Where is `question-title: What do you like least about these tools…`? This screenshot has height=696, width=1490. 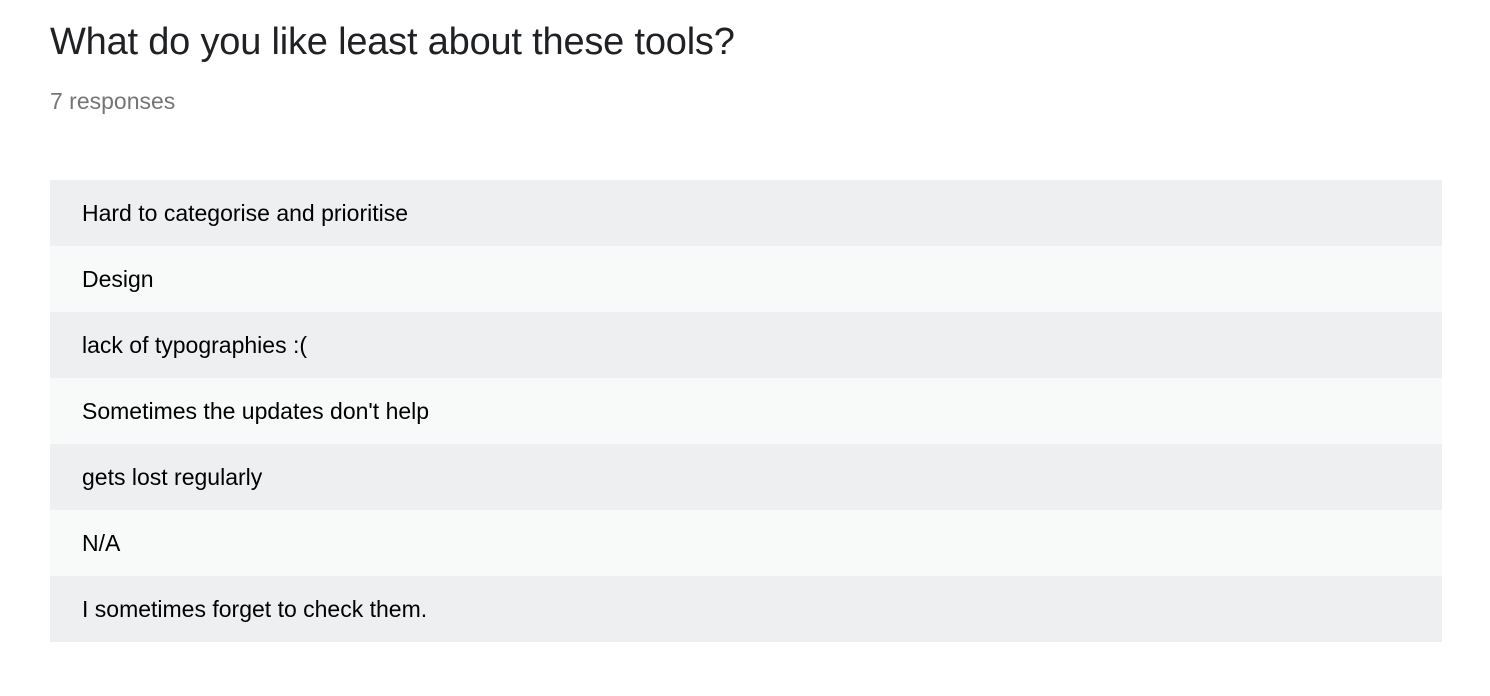 question-title: What do you like least about these tools… is located at coordinates (392, 42).